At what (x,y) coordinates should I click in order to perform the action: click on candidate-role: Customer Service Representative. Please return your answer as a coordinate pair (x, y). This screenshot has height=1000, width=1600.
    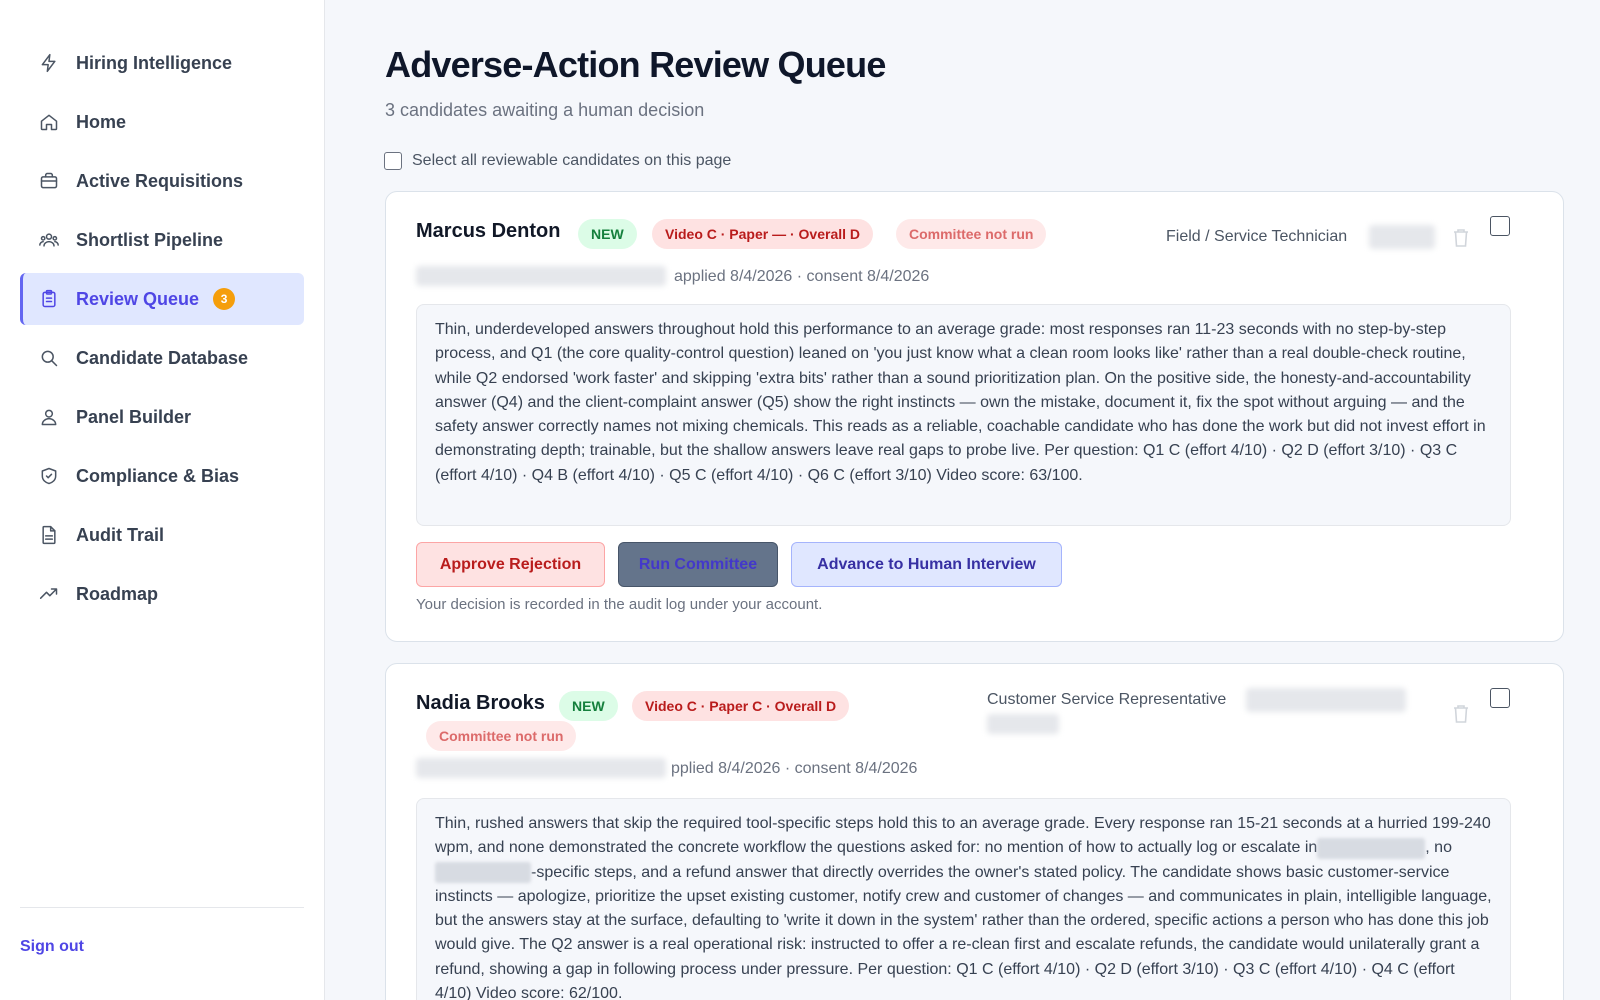
    Looking at the image, I should click on (1107, 699).